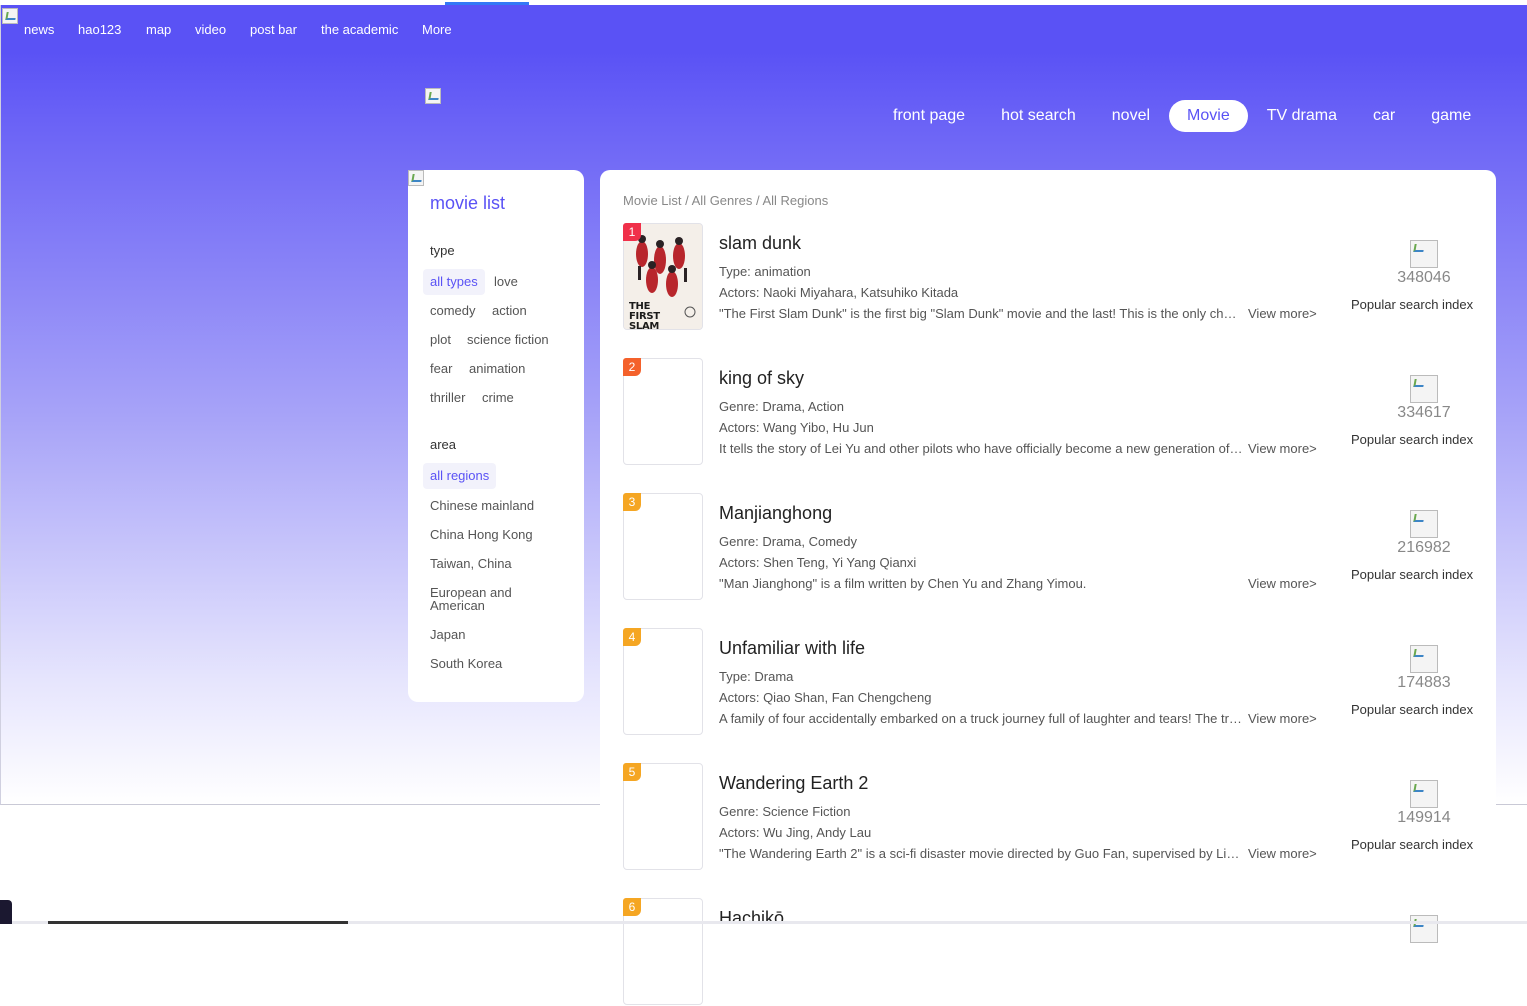 The image size is (1527, 1006). Describe the element at coordinates (1424, 277) in the screenshot. I see `search-index-value: 348046` at that location.